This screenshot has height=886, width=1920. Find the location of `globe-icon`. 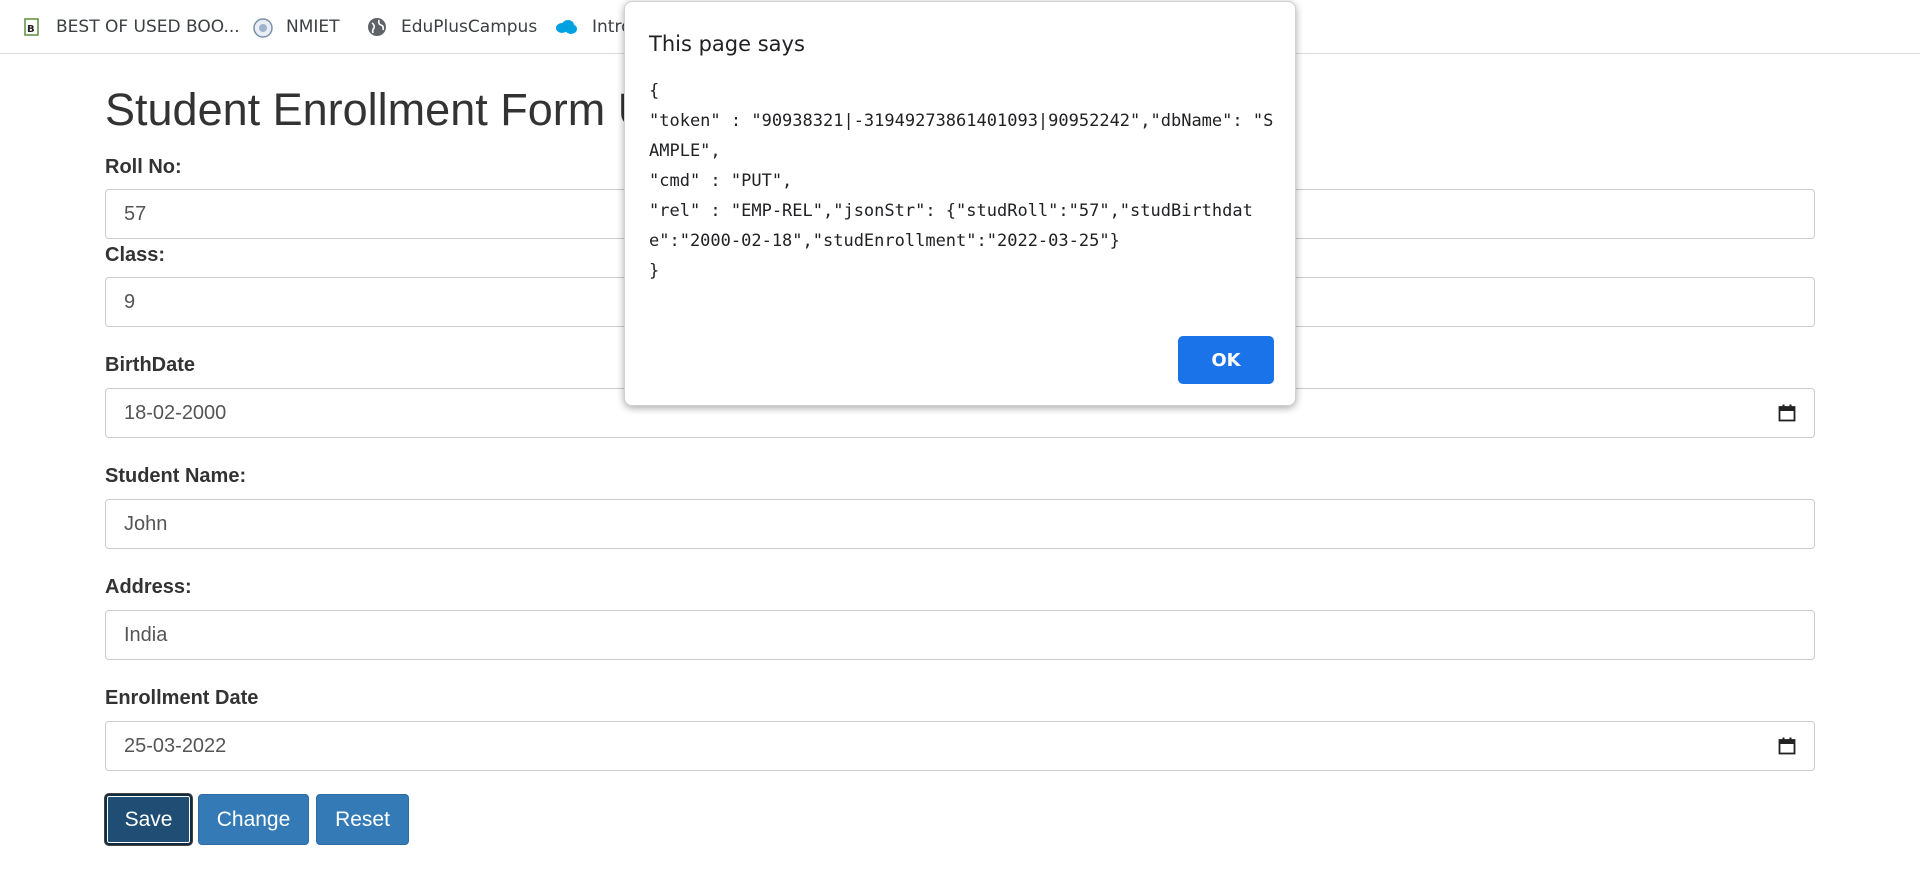

globe-icon is located at coordinates (377, 27).